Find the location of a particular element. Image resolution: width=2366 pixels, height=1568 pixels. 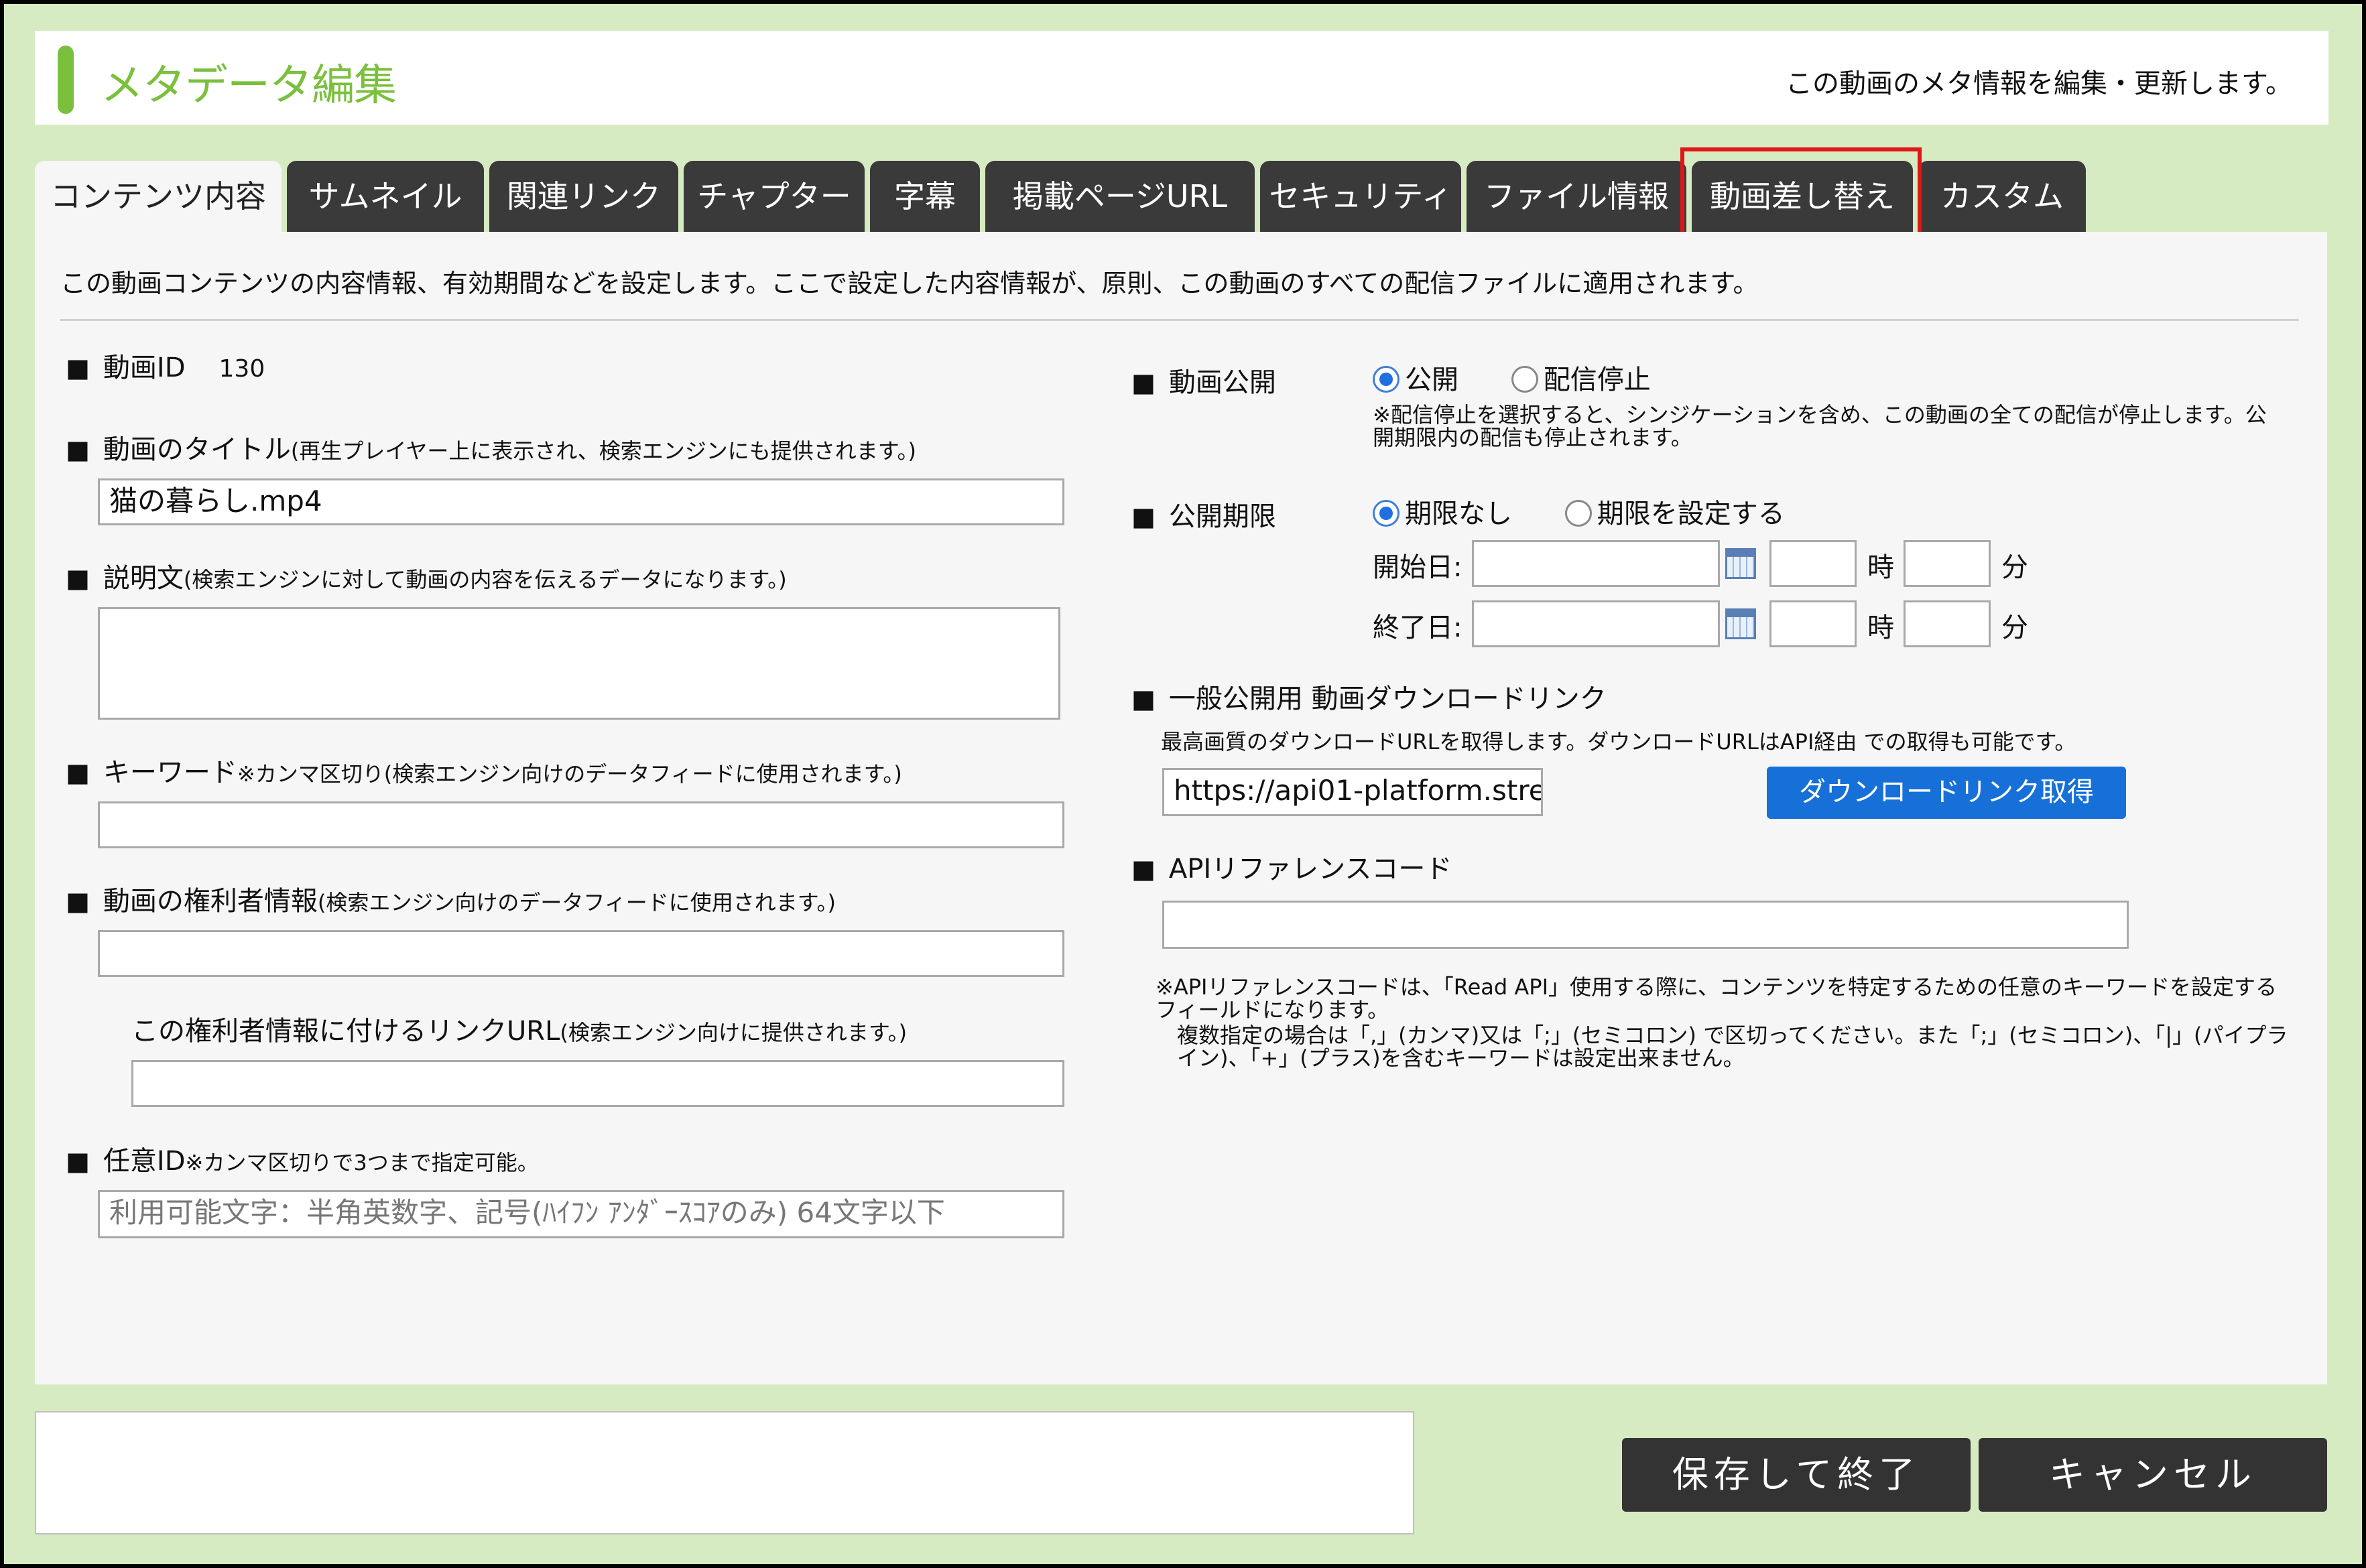

keyword-note: ※カンマ区切り(検索エンジン向けのデータフィードに使用されます。) is located at coordinates (569, 774).